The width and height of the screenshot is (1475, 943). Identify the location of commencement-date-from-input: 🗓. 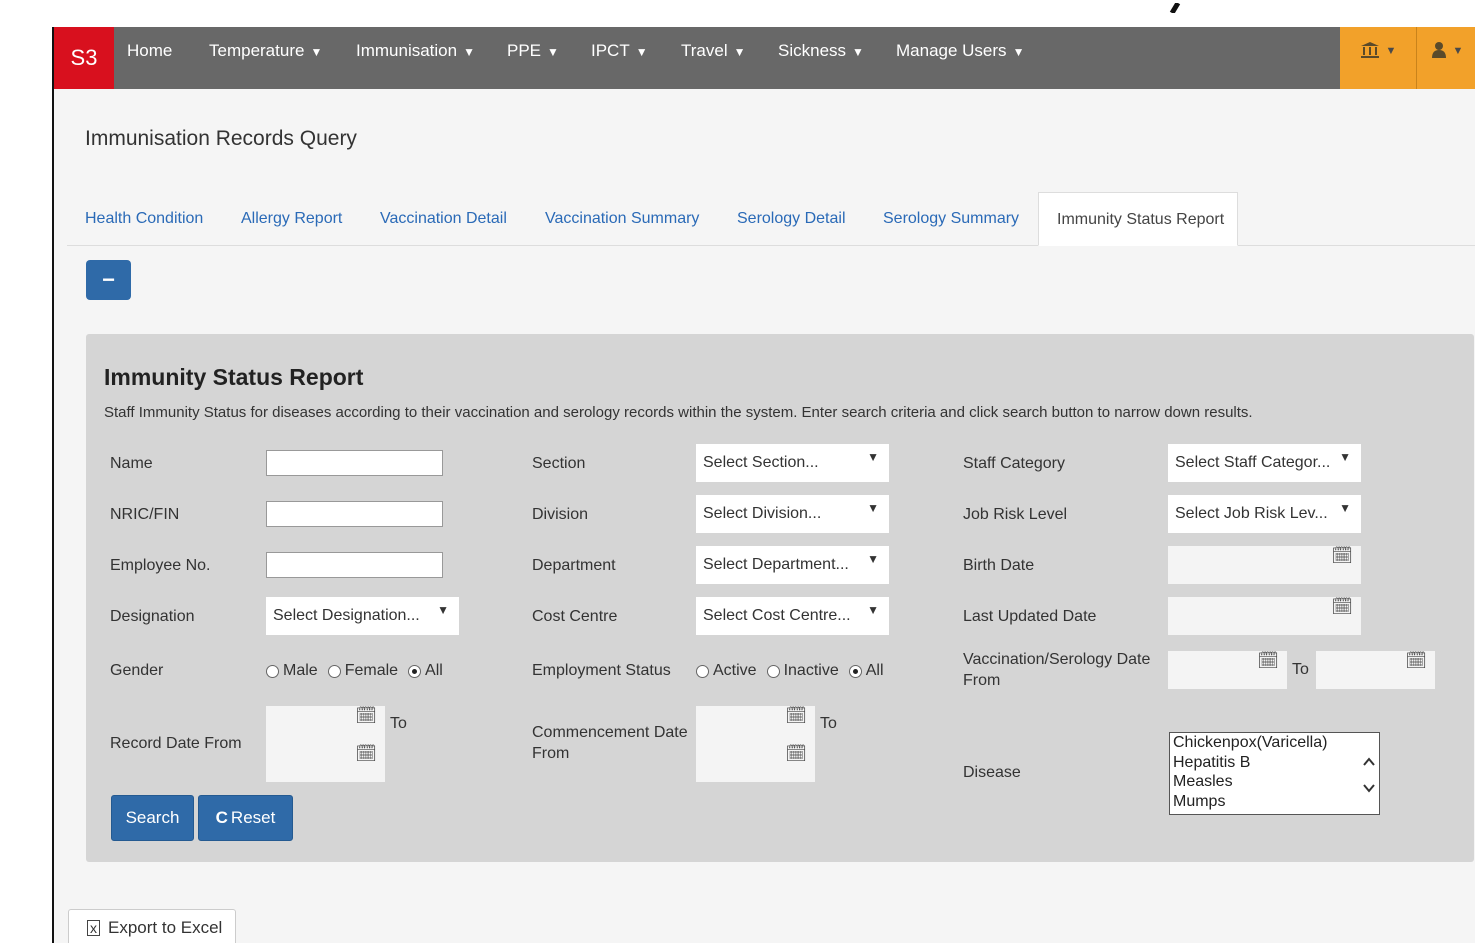
(755, 725).